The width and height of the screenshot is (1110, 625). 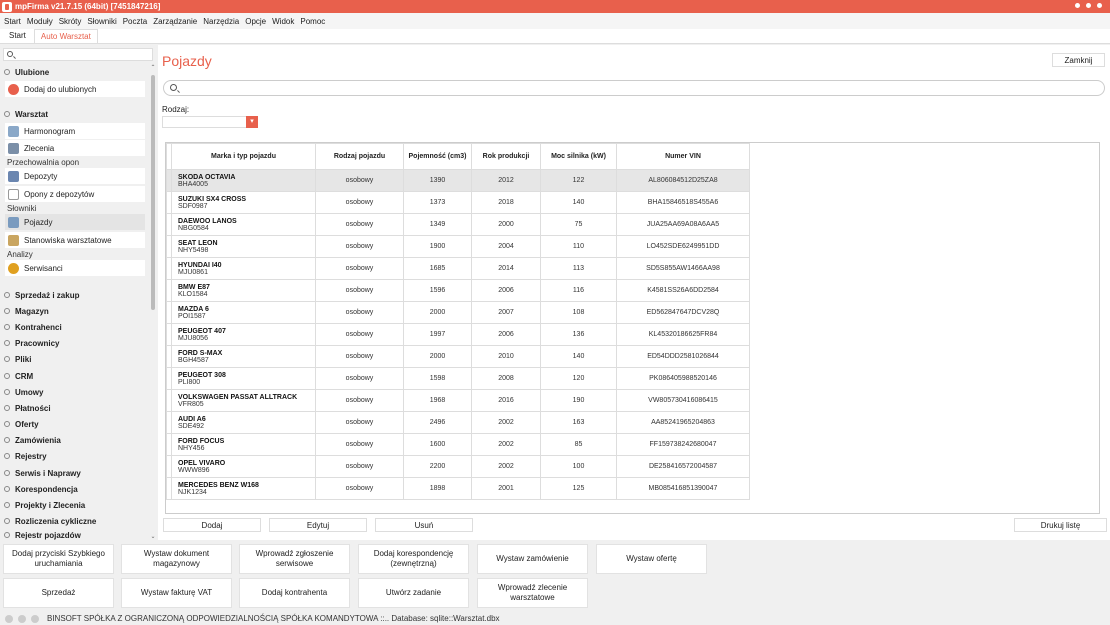 What do you see at coordinates (506, 356) in the screenshot?
I see `cell-year: 2010` at bounding box center [506, 356].